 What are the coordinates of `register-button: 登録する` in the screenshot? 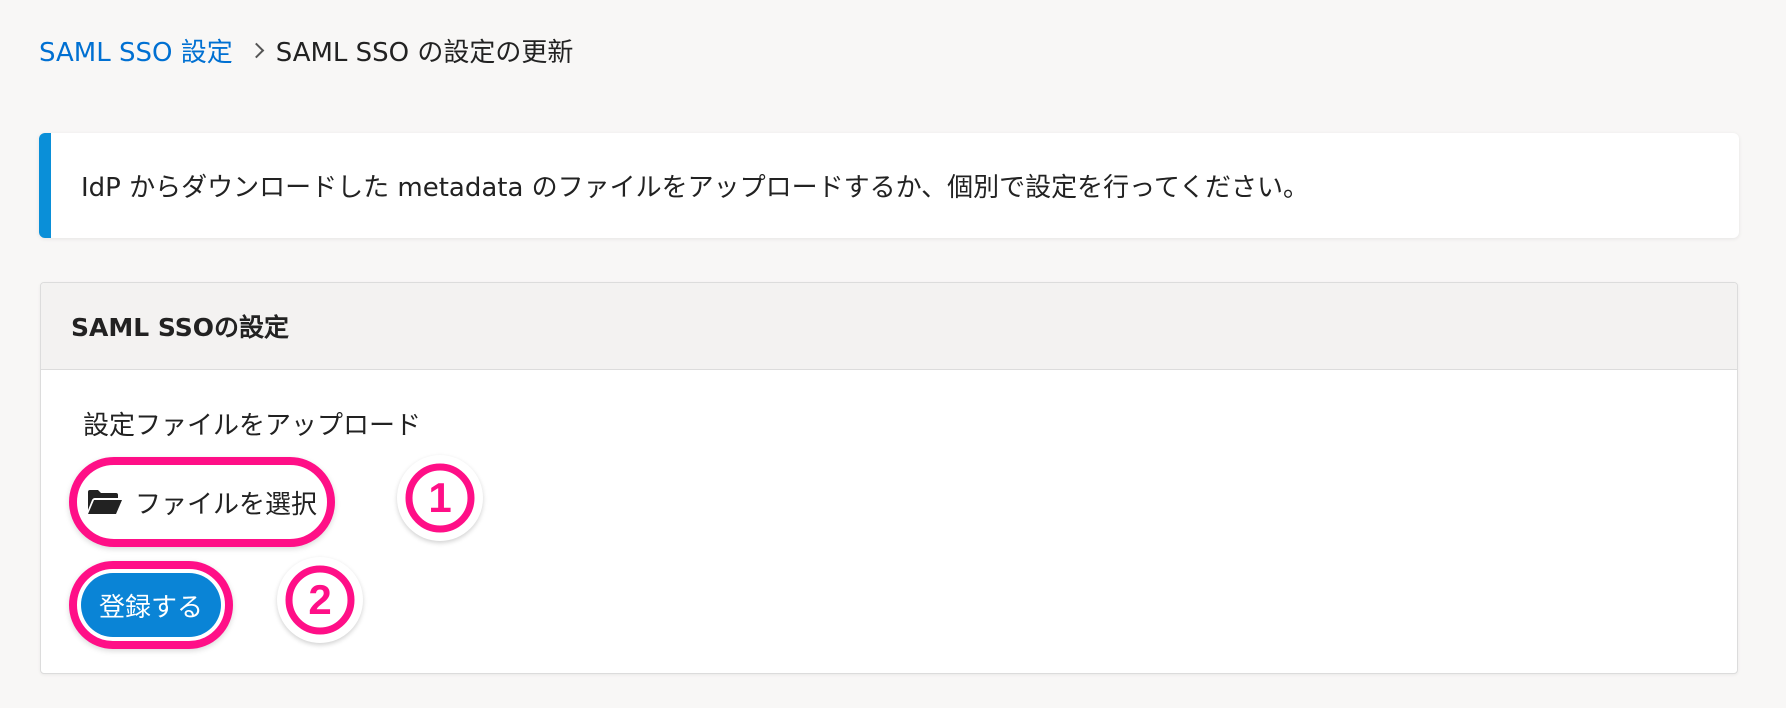 It's located at (151, 605).